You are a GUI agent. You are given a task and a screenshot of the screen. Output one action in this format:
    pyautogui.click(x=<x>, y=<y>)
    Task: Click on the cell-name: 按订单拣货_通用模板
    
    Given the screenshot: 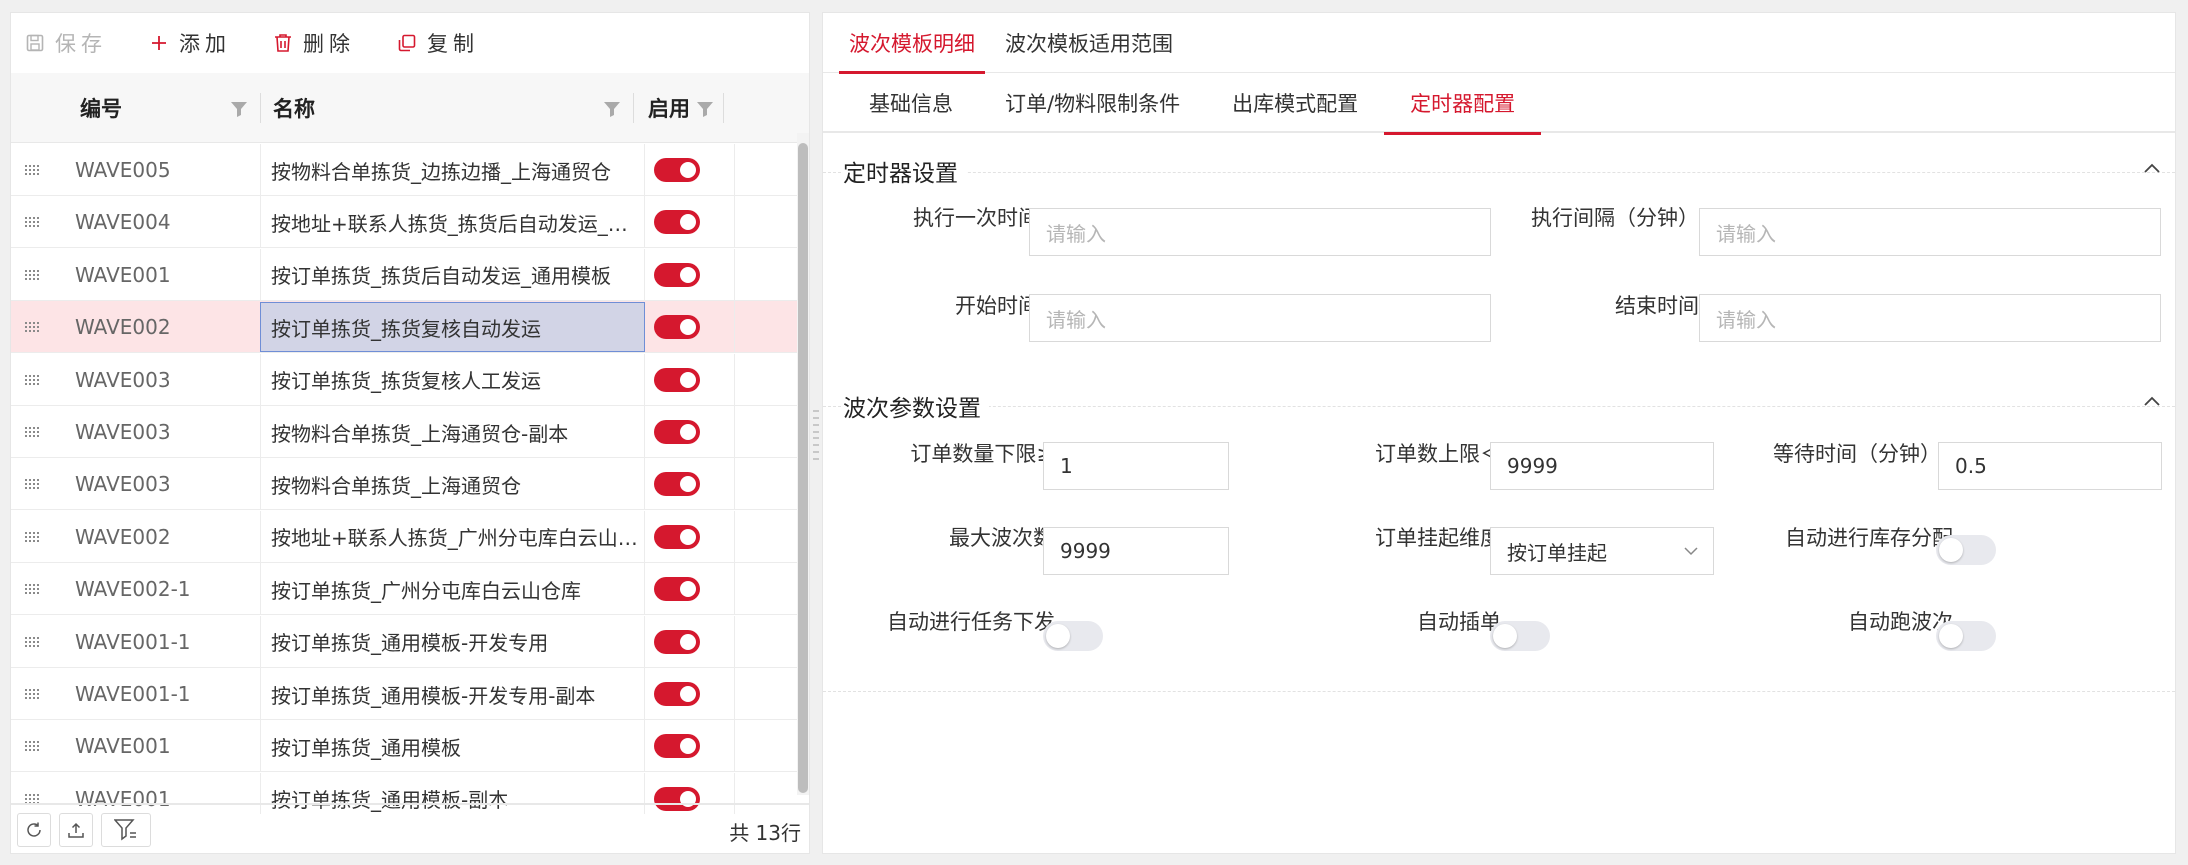 What is the action you would take?
    pyautogui.click(x=452, y=746)
    